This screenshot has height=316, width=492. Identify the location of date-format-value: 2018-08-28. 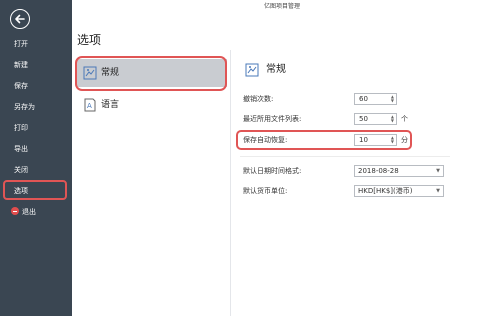
(378, 171).